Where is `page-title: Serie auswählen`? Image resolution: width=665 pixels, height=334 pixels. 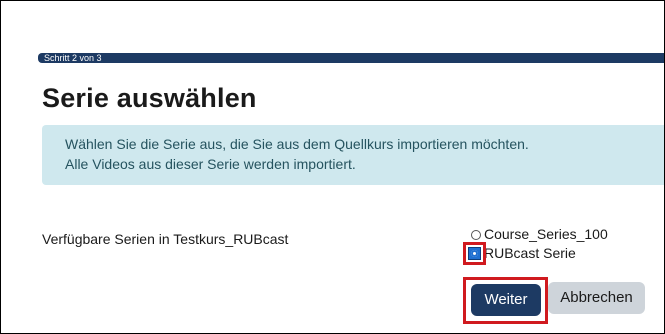 page-title: Serie auswählen is located at coordinates (149, 98).